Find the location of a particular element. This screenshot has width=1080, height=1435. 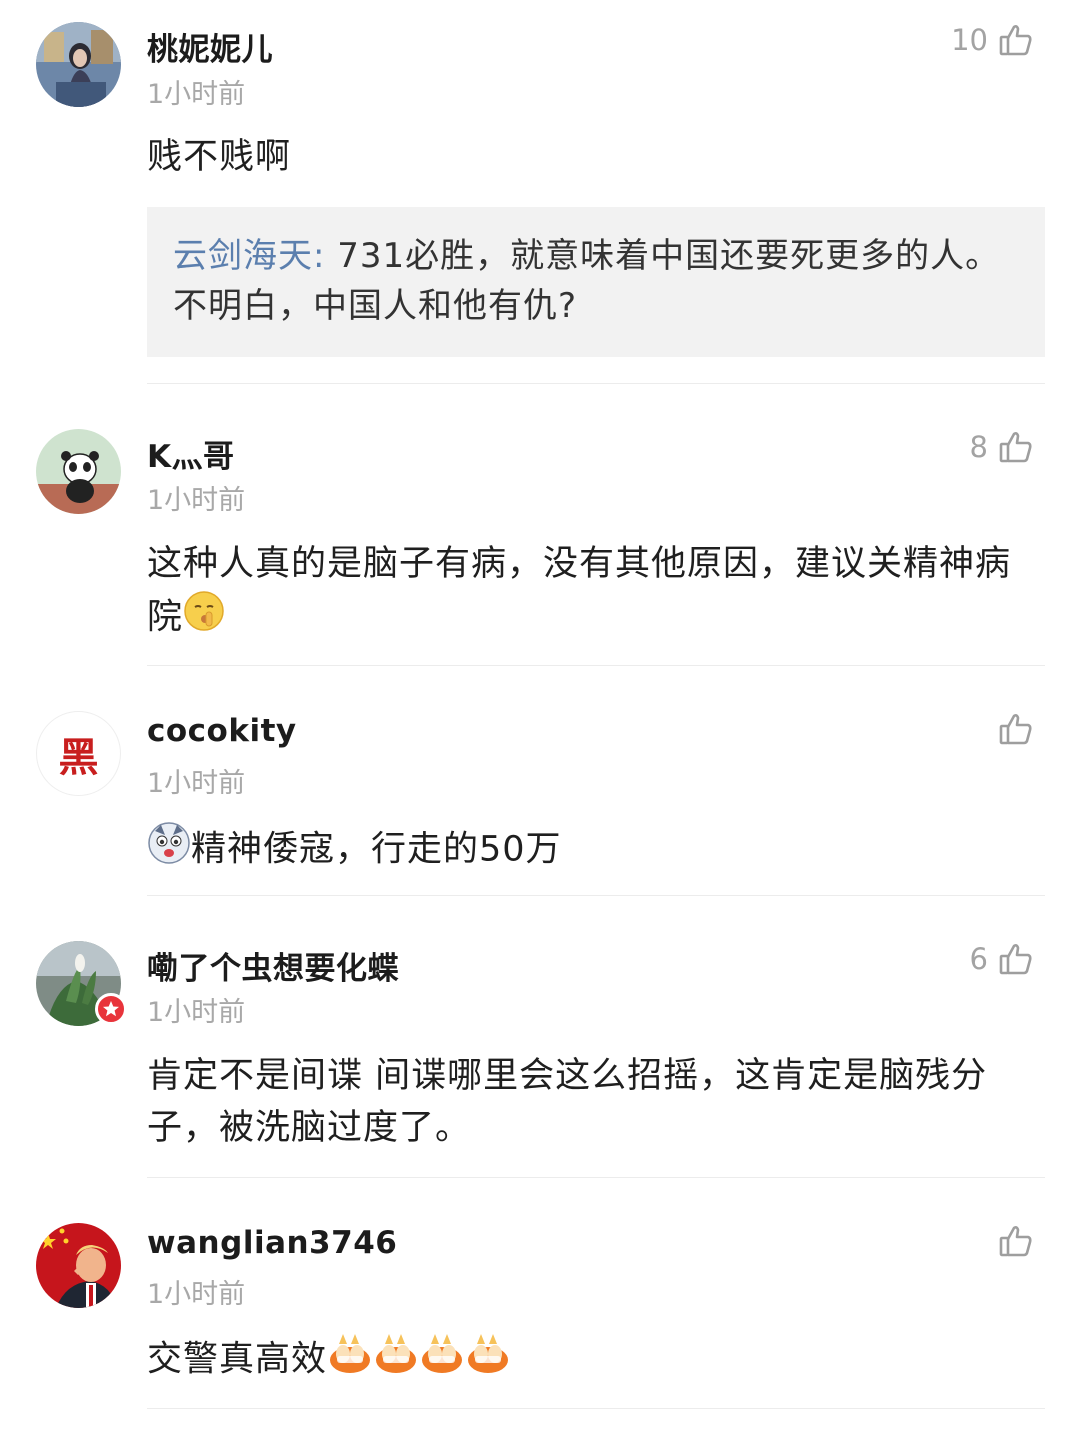

like-button: 8 is located at coordinates (1002, 447).